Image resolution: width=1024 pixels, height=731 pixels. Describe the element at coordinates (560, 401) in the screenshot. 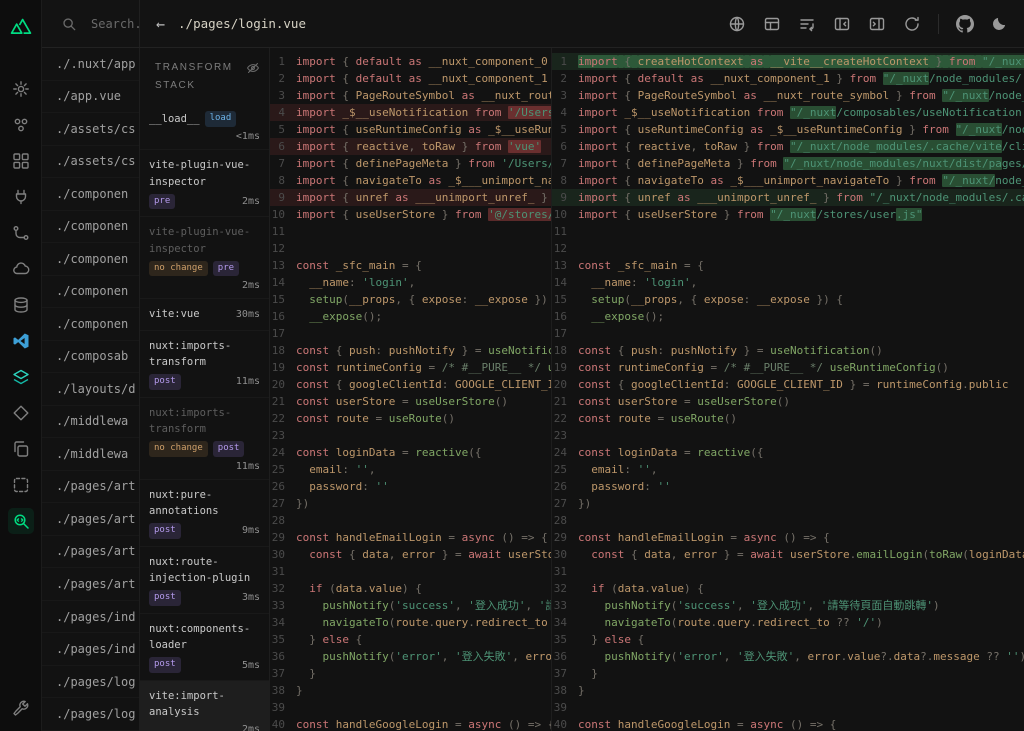

I see `line-number: 21` at that location.